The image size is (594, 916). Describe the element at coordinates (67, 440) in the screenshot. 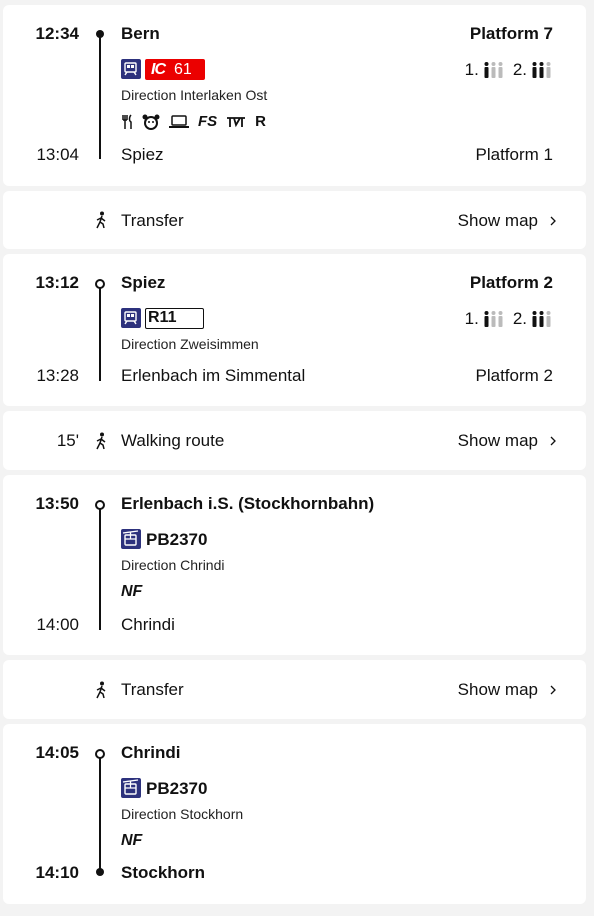

I see `walk-duration: 15'` at that location.